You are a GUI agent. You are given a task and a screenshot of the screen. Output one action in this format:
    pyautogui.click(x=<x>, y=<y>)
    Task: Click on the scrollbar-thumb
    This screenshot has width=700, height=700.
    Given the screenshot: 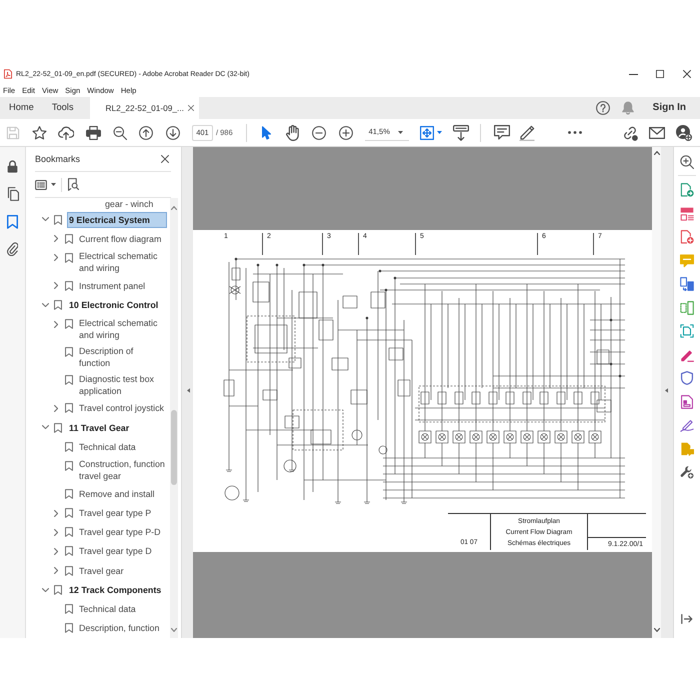 What is the action you would take?
    pyautogui.click(x=174, y=447)
    